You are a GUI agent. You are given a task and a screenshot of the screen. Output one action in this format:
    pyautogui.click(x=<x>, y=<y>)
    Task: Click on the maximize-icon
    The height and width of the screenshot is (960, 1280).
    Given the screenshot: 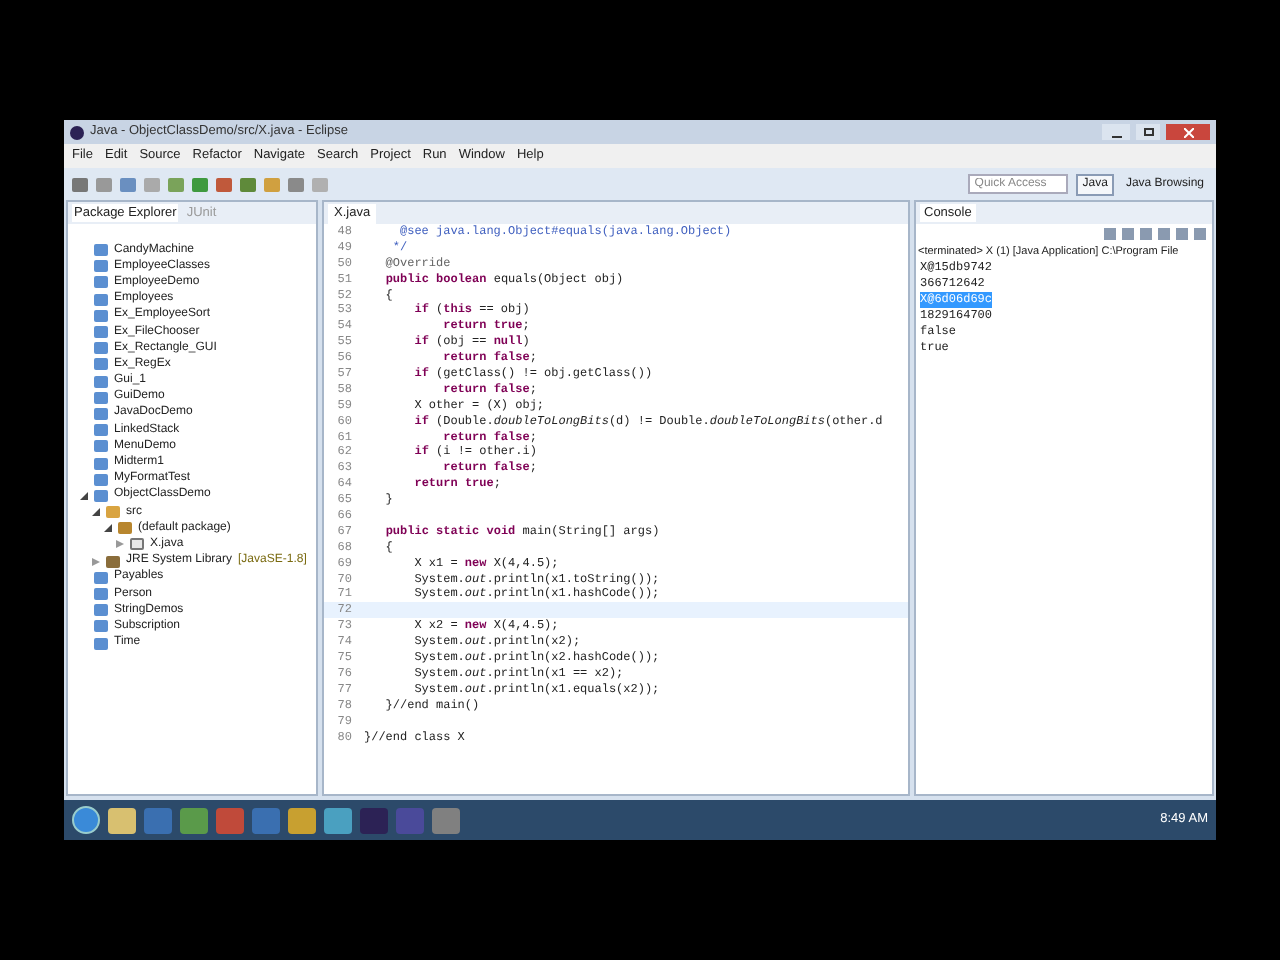 What is the action you would take?
    pyautogui.click(x=1148, y=132)
    